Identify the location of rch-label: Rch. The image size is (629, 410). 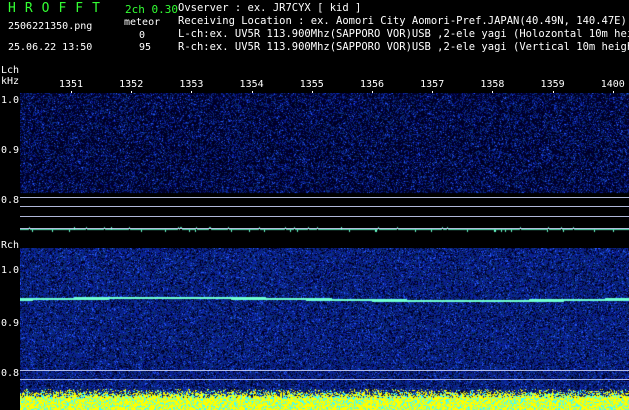
(10, 245).